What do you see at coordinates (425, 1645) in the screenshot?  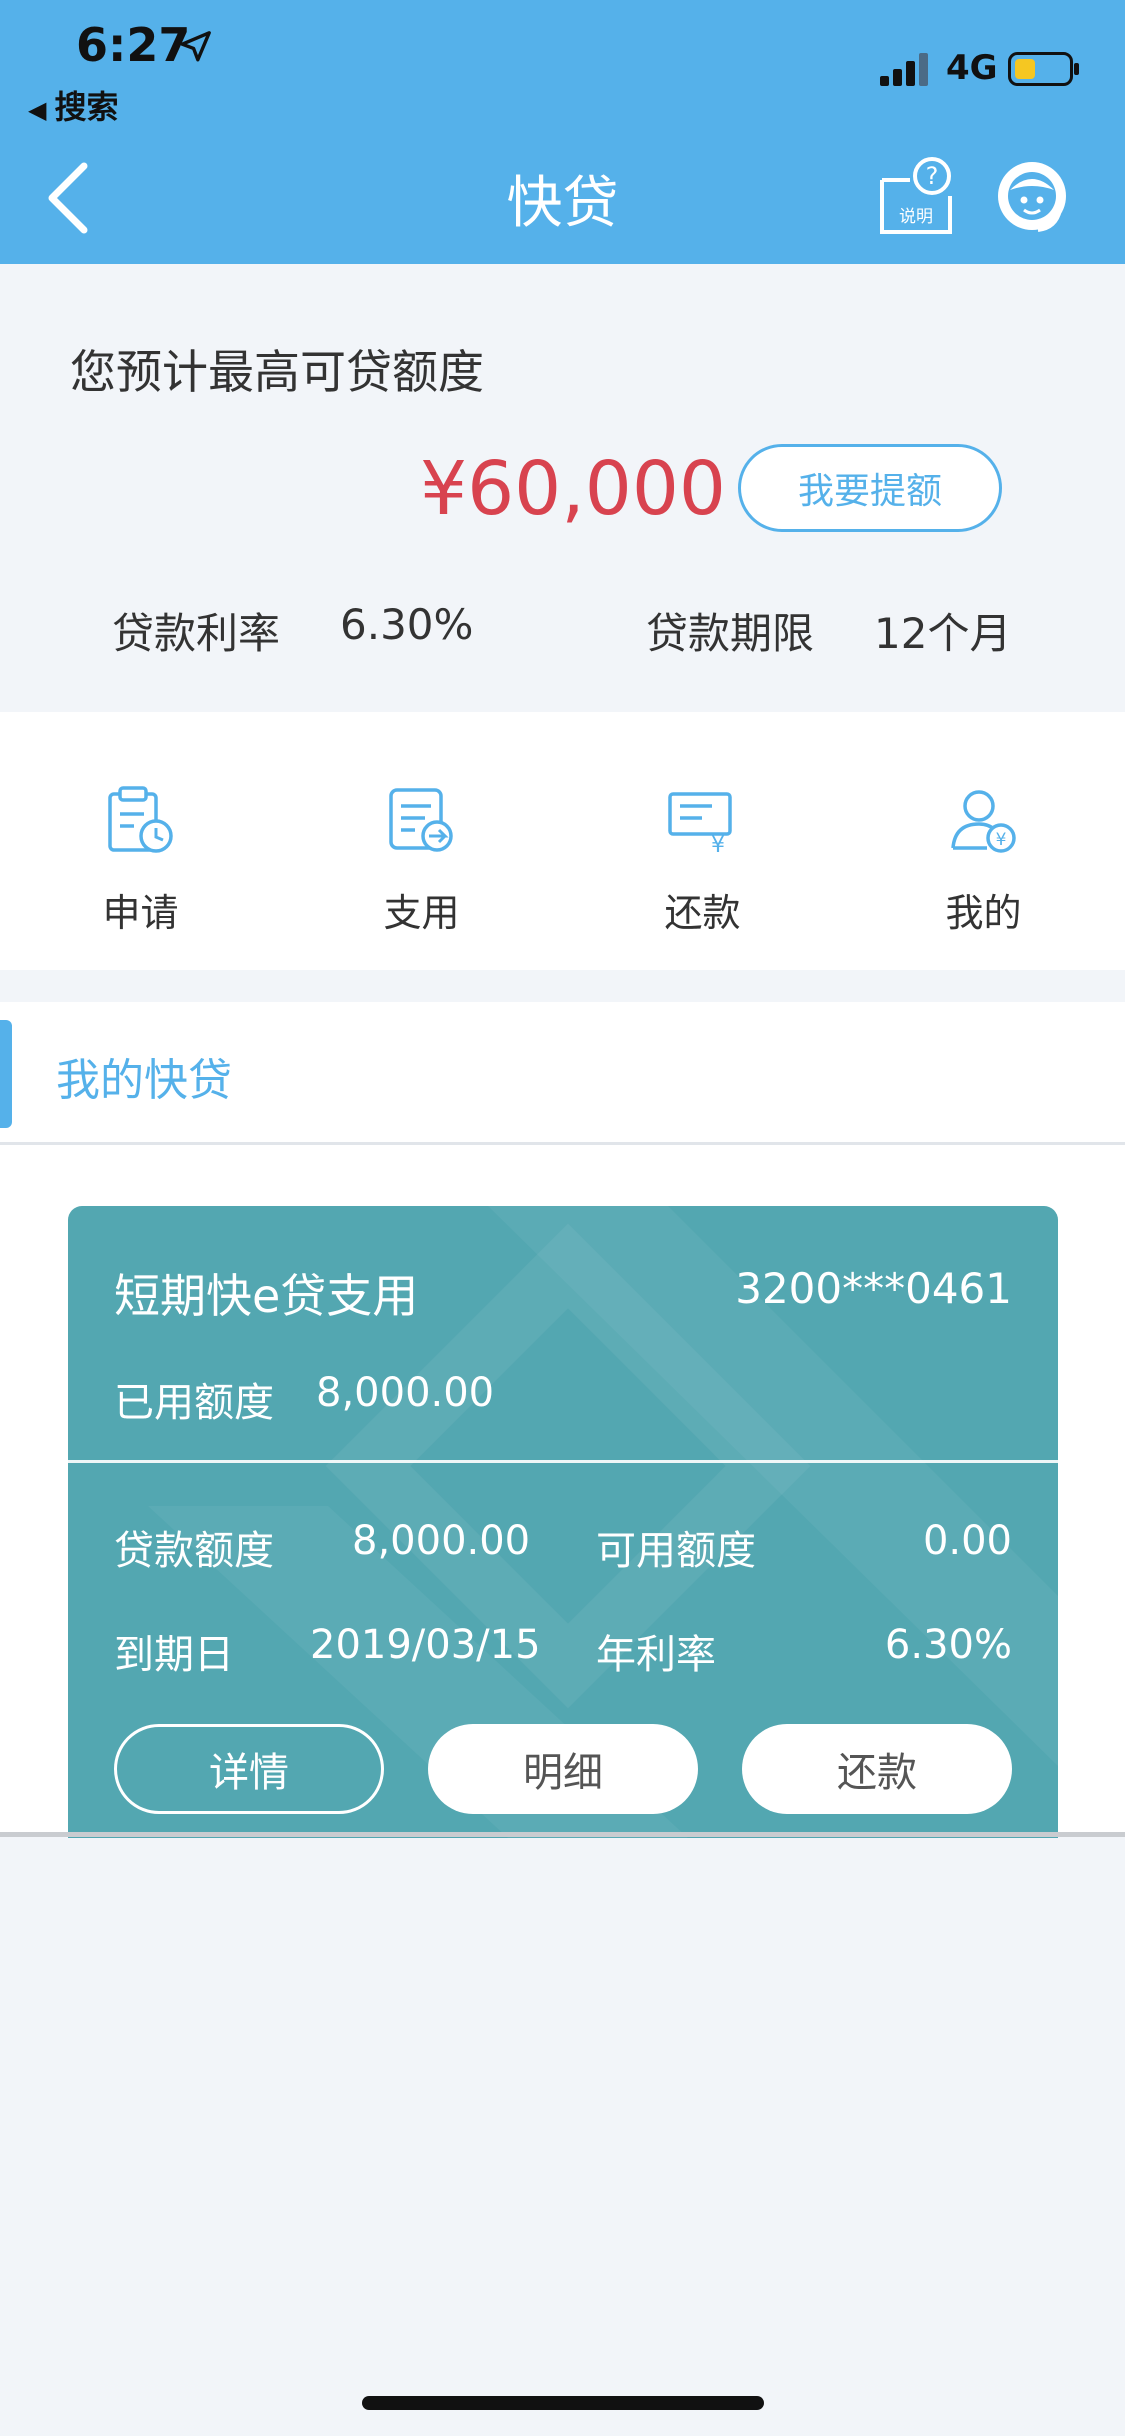 I see `due-date-value: 2019/03/15` at bounding box center [425, 1645].